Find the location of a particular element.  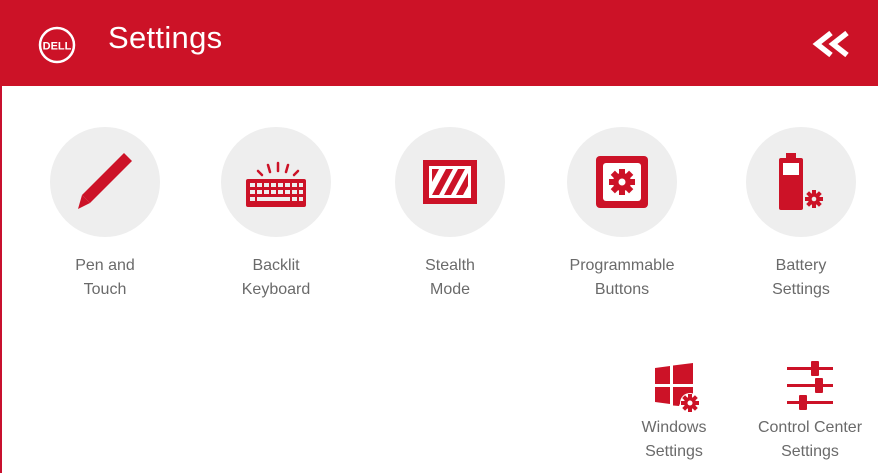

windows-settings-link: Windows Settings is located at coordinates (674, 411).